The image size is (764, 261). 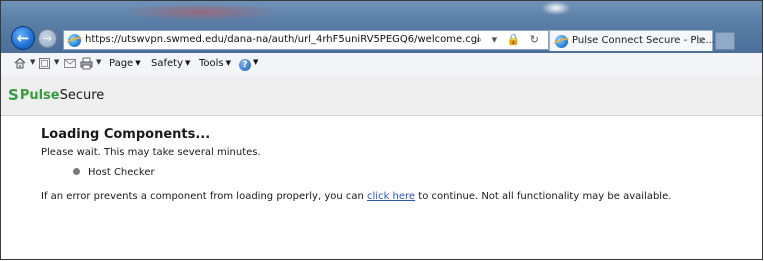 I want to click on feeds-dropdown-icon: ▼, so click(x=56, y=62).